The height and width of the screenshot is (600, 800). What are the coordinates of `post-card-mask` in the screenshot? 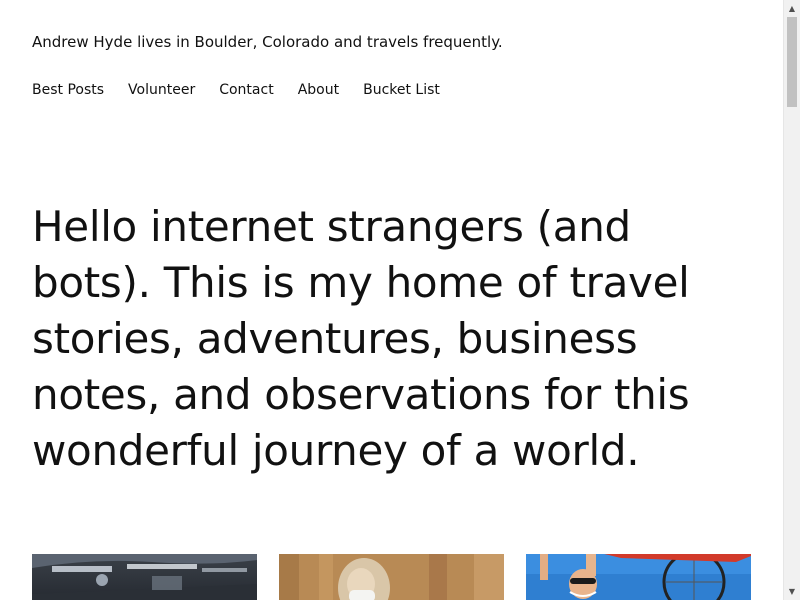 It's located at (391, 577).